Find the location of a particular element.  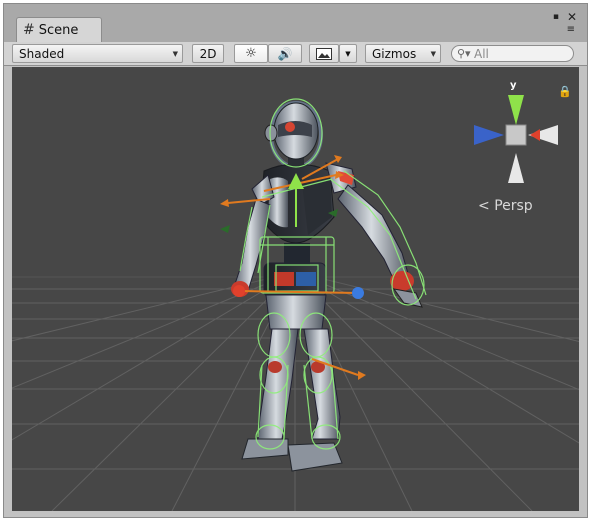

shading-mode-label: Shaded is located at coordinates (42, 53).